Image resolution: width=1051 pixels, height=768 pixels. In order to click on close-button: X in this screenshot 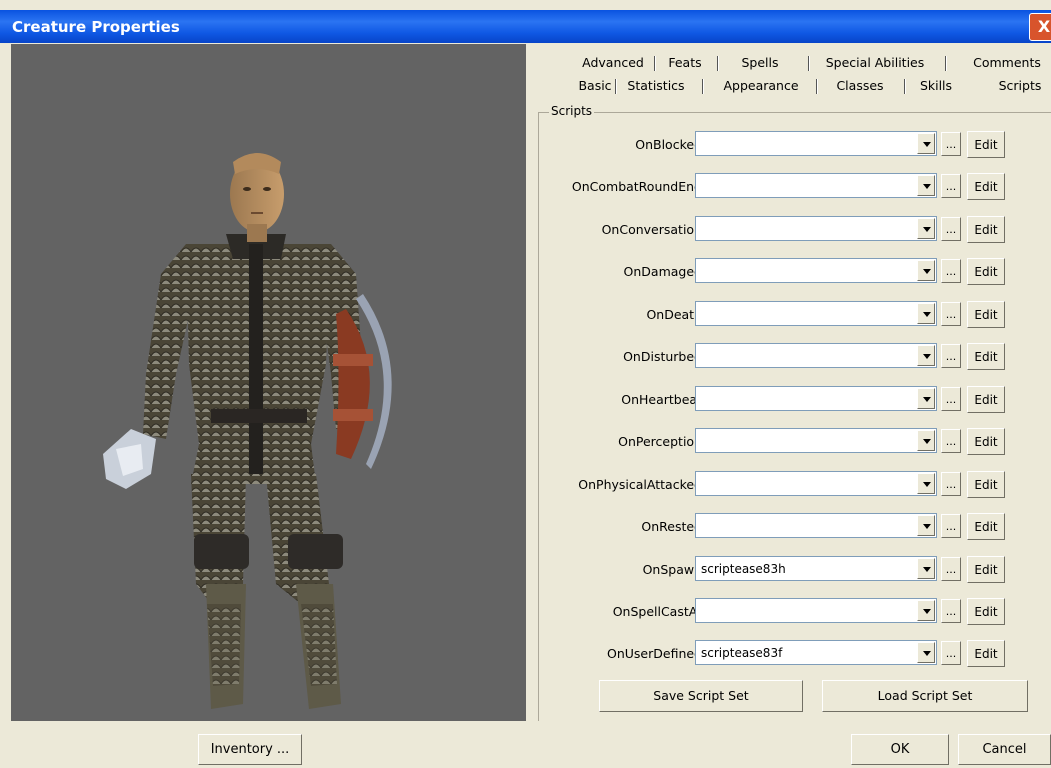, I will do `click(1040, 27)`.